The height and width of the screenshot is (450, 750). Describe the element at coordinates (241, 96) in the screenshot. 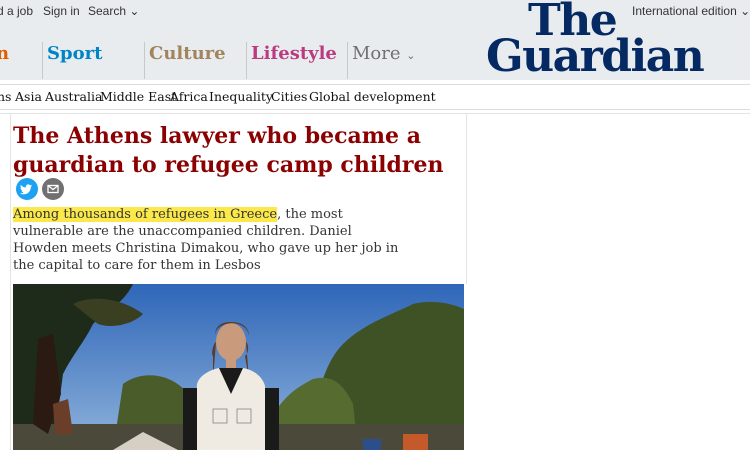

I see `subnav-item: Inequality` at that location.